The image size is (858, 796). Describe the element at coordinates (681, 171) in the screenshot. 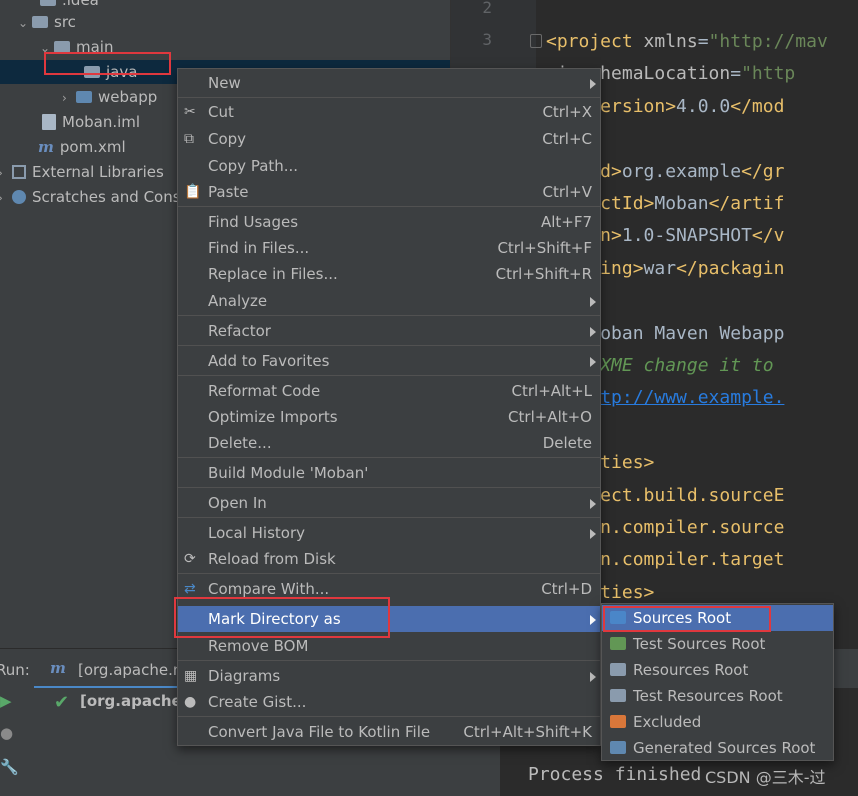

I see `code-token: org.example` at that location.